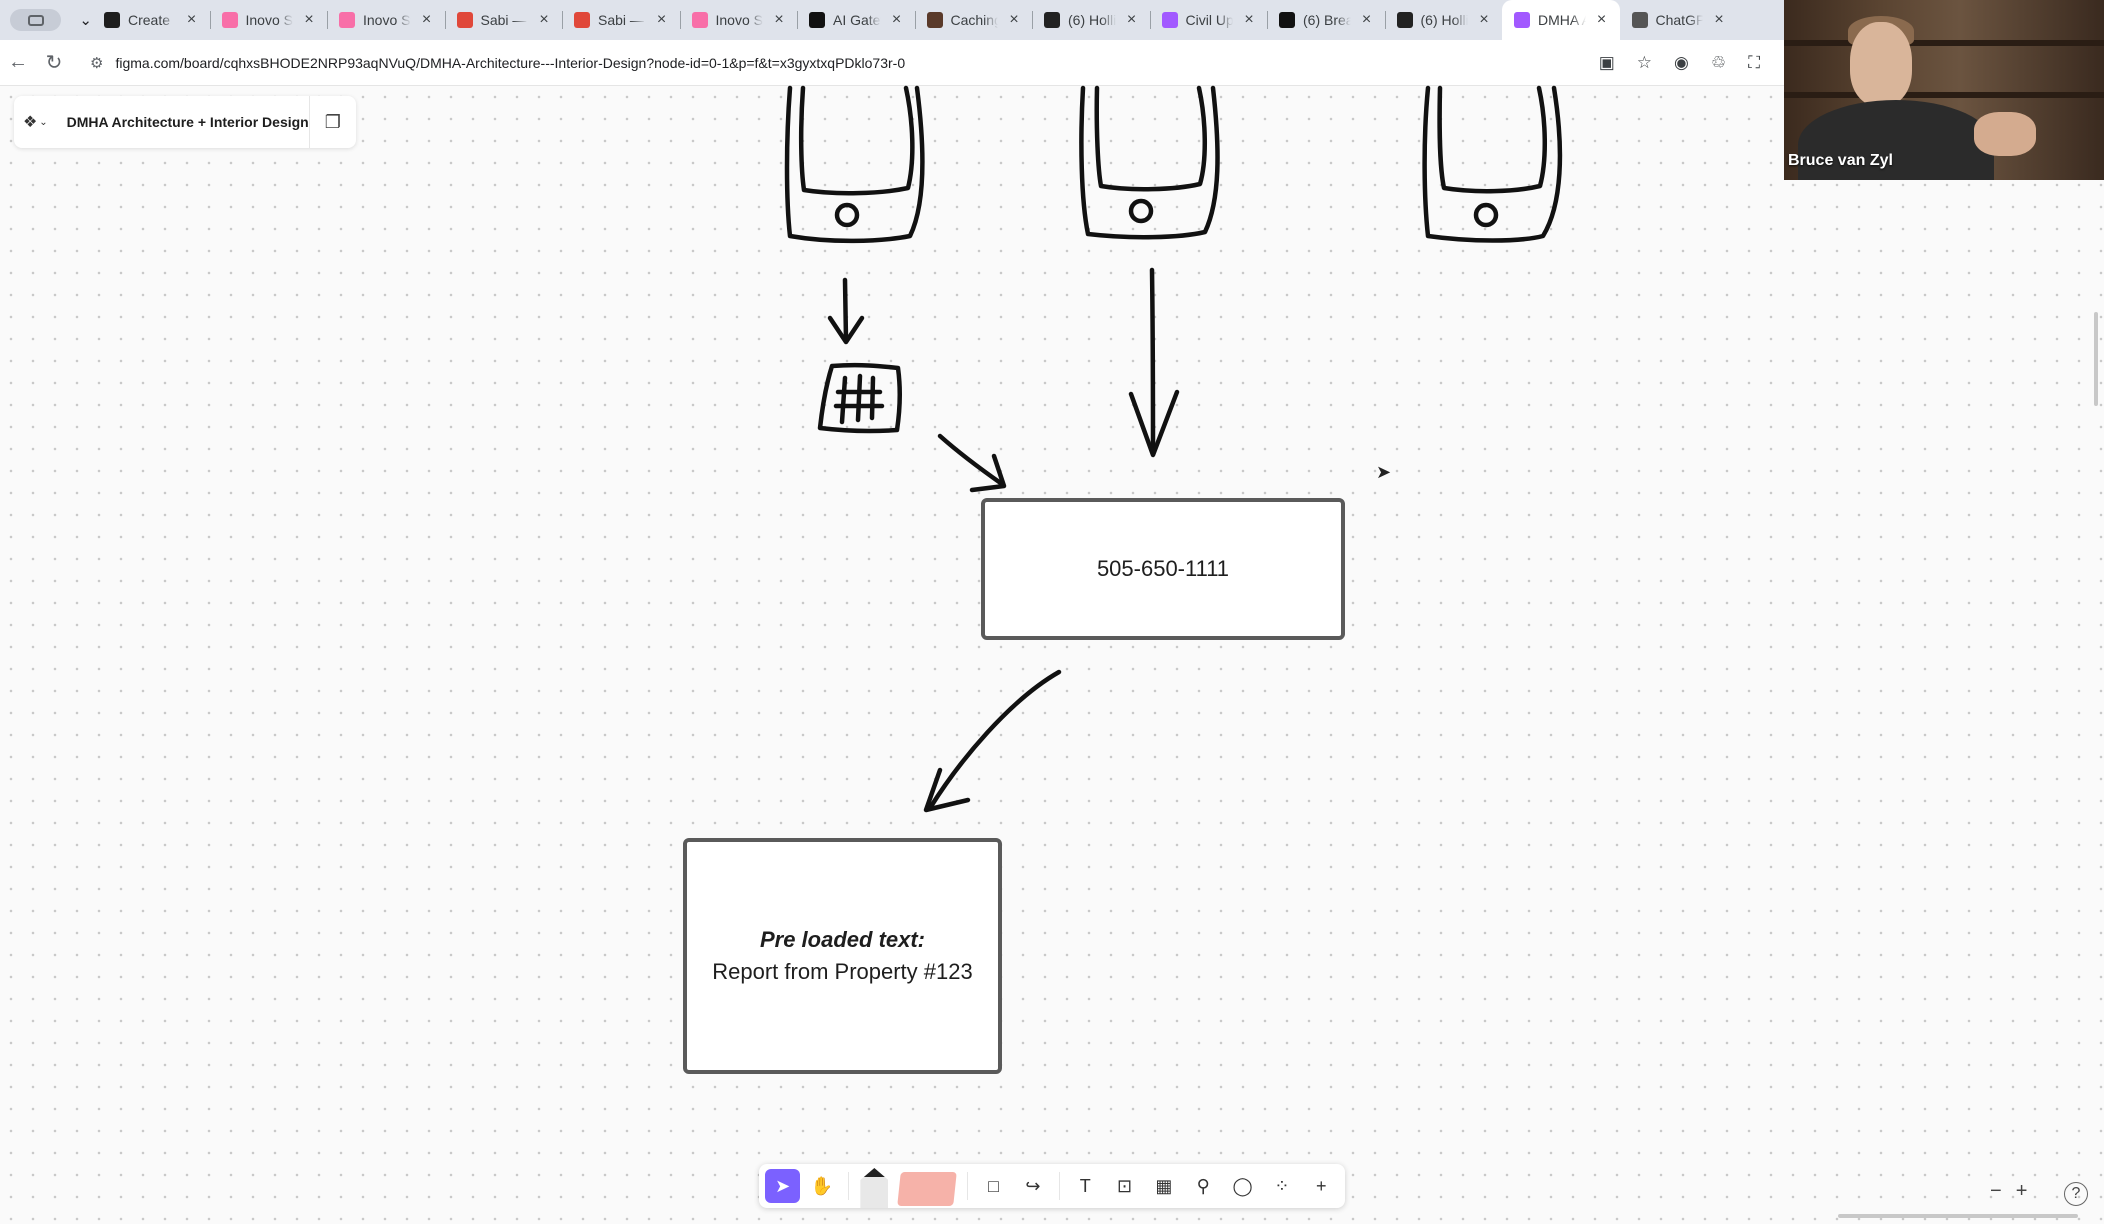  Describe the element at coordinates (1958, 1216) in the screenshot. I see `horizontal-scrollbar` at that location.